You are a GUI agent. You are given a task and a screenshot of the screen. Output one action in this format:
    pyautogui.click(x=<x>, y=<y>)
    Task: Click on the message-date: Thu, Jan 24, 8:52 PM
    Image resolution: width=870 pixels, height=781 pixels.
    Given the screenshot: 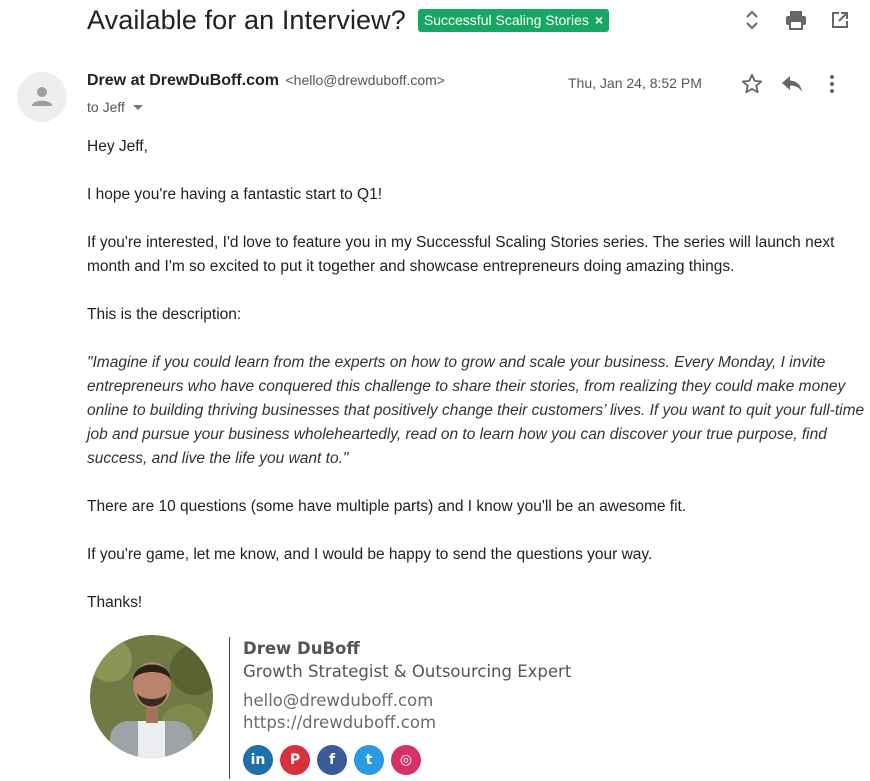 What is the action you would take?
    pyautogui.click(x=635, y=83)
    